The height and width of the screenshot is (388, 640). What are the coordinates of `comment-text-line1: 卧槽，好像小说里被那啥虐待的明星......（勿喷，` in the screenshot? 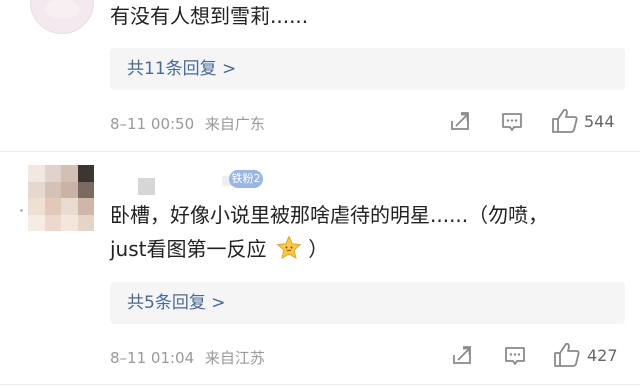 It's located at (329, 215).